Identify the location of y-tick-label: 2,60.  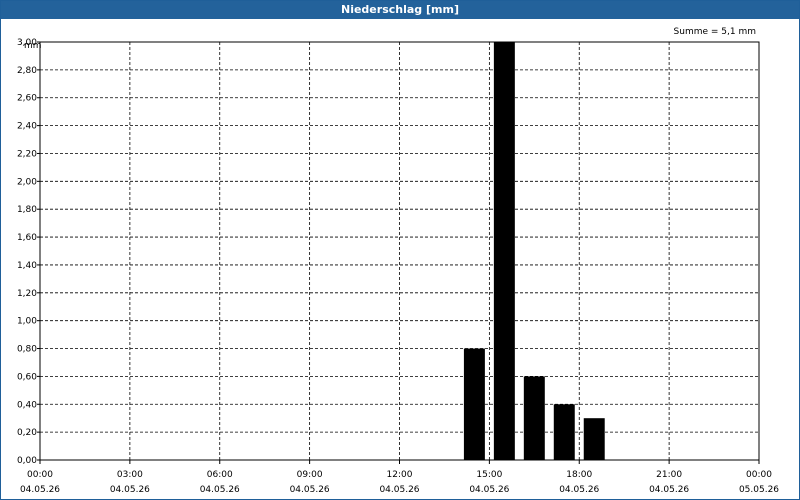
(27, 99).